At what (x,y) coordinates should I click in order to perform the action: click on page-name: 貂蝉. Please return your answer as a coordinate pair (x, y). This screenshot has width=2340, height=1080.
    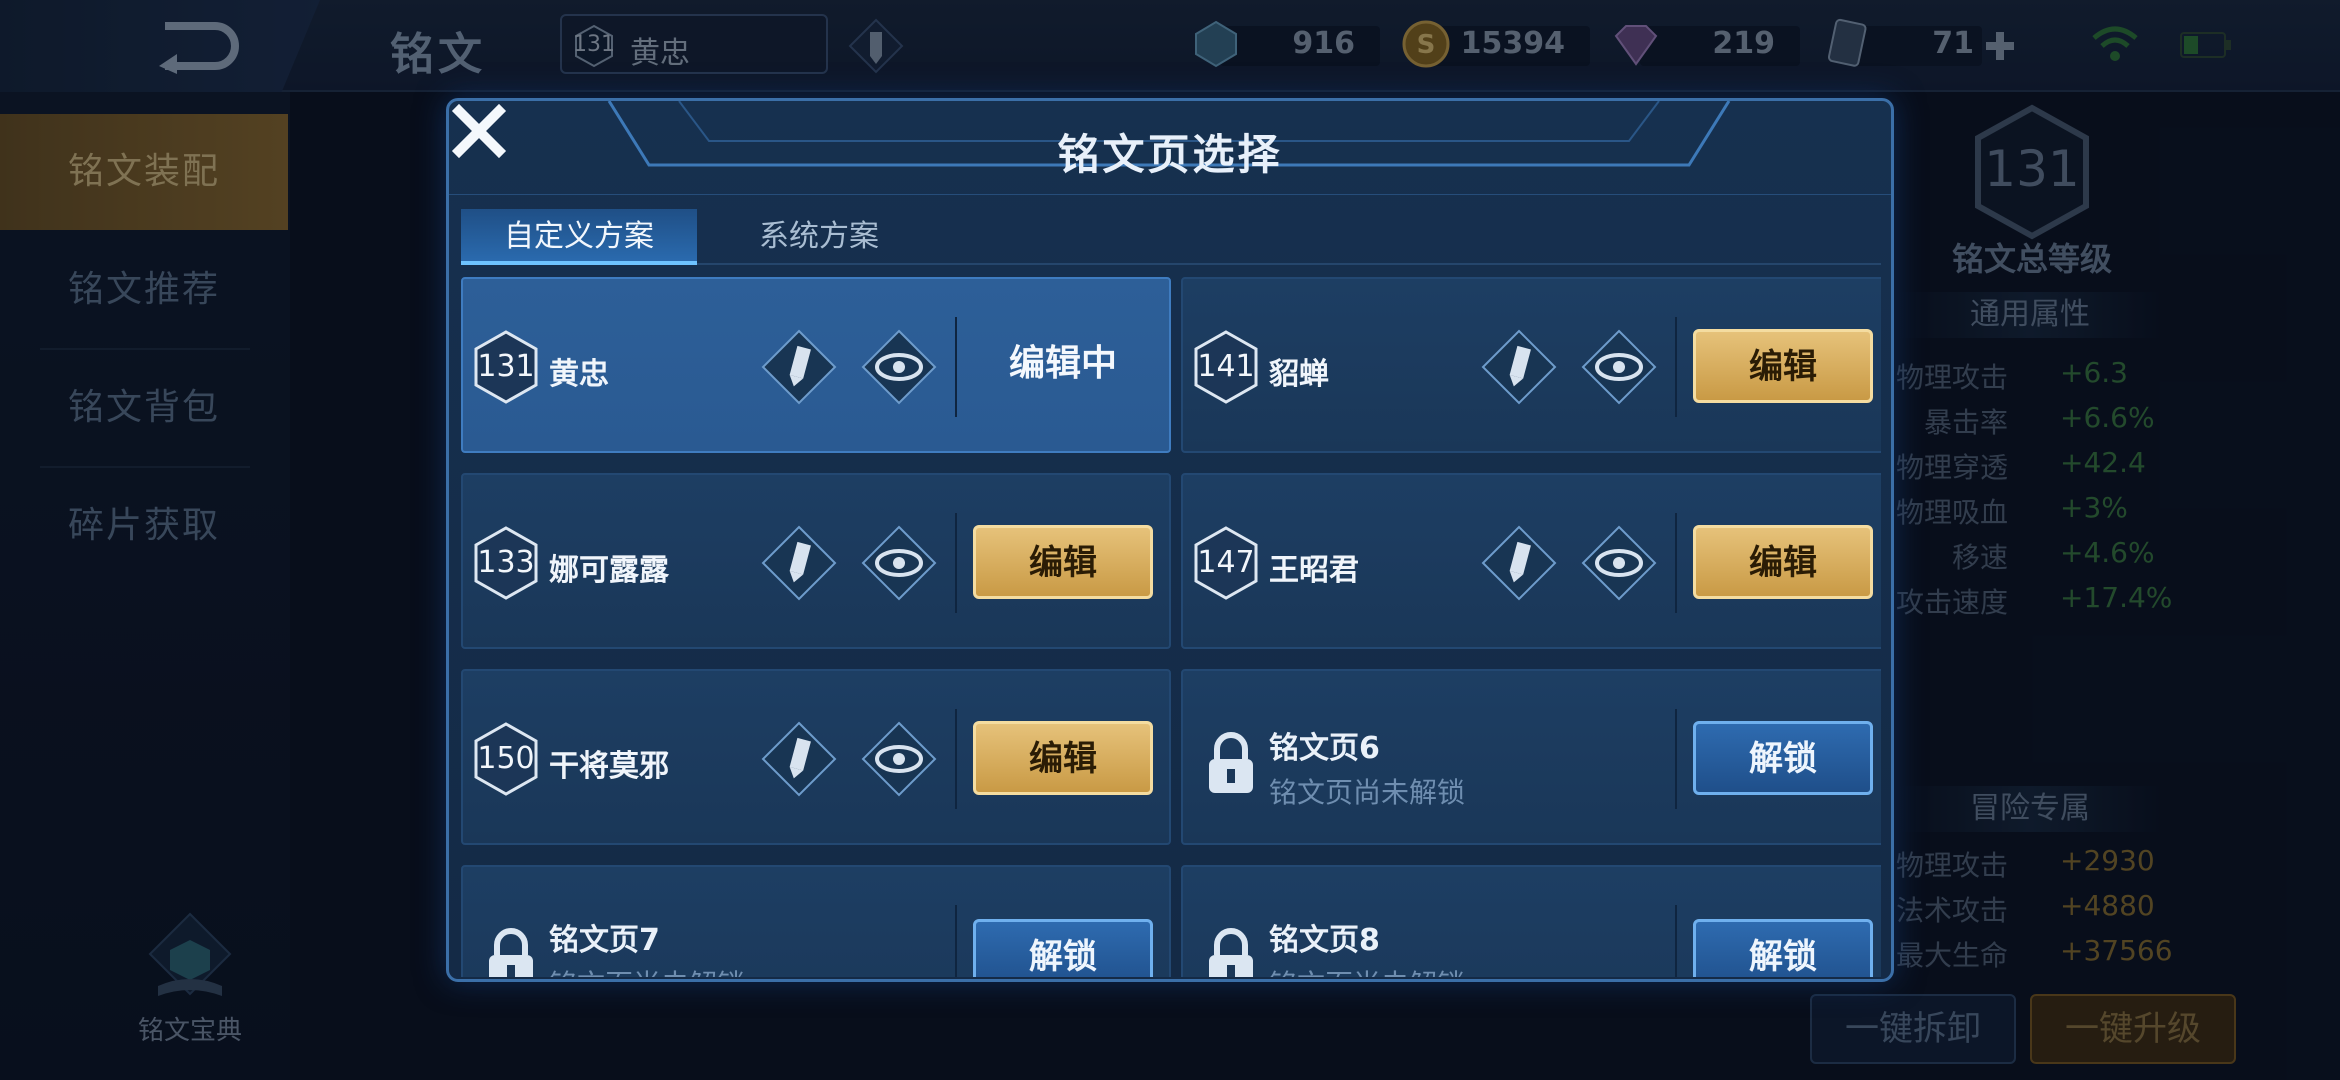
    Looking at the image, I should click on (1299, 374).